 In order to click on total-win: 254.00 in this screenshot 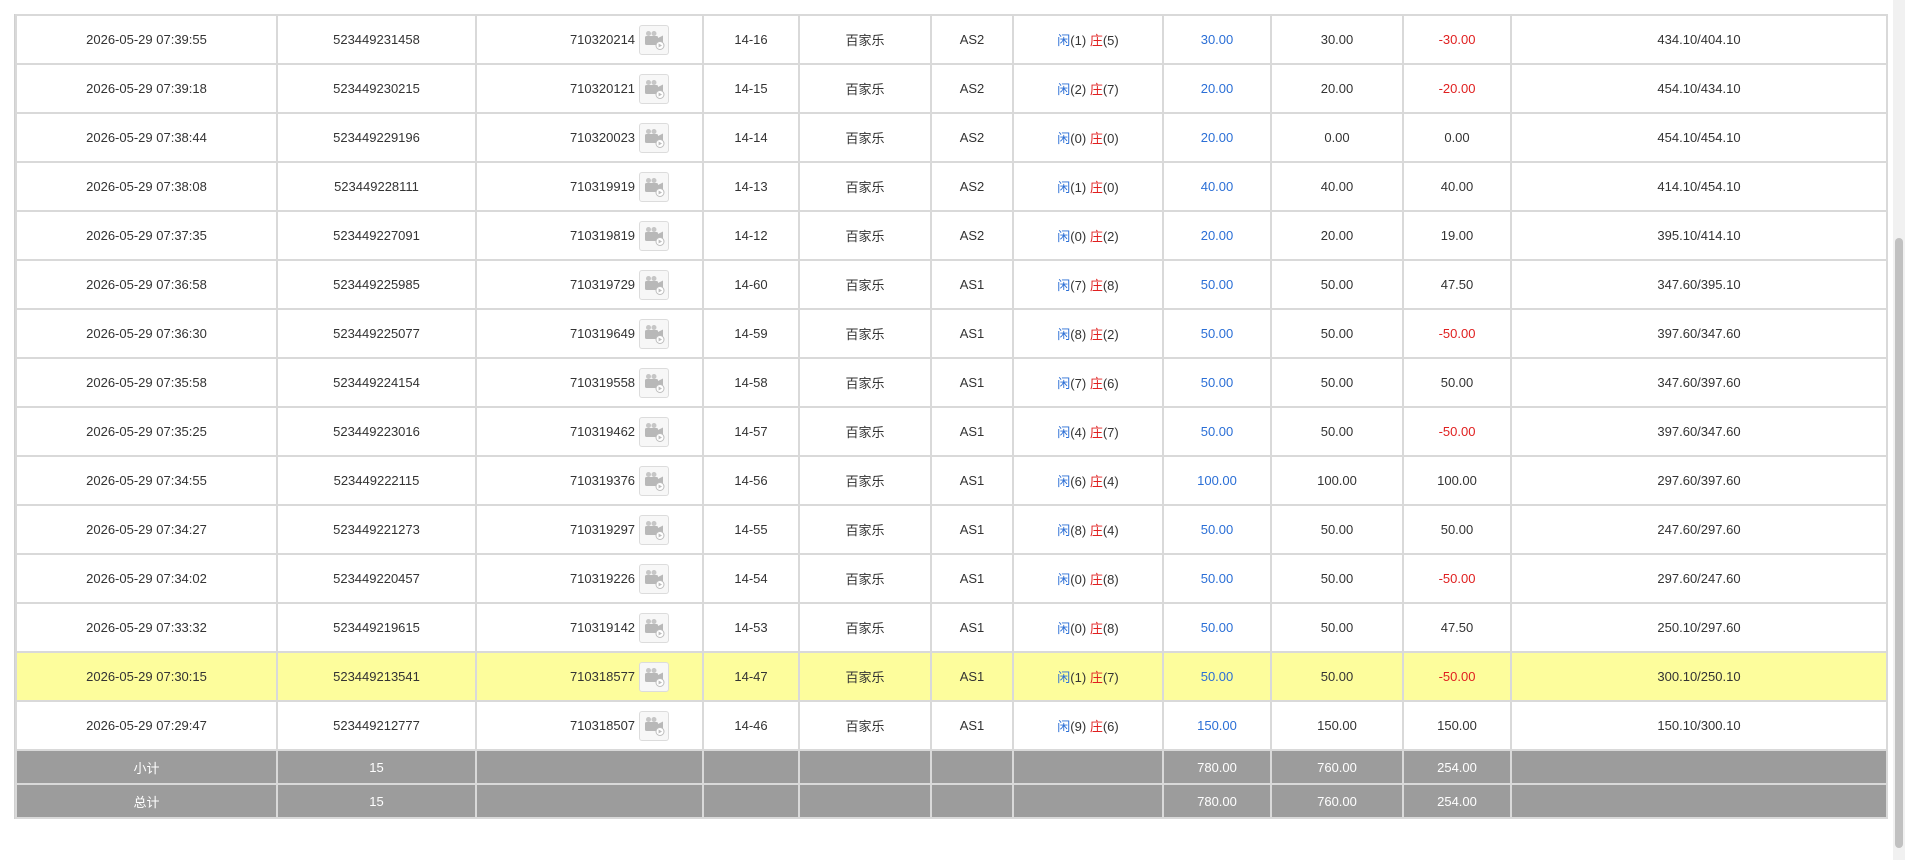, I will do `click(1457, 801)`.